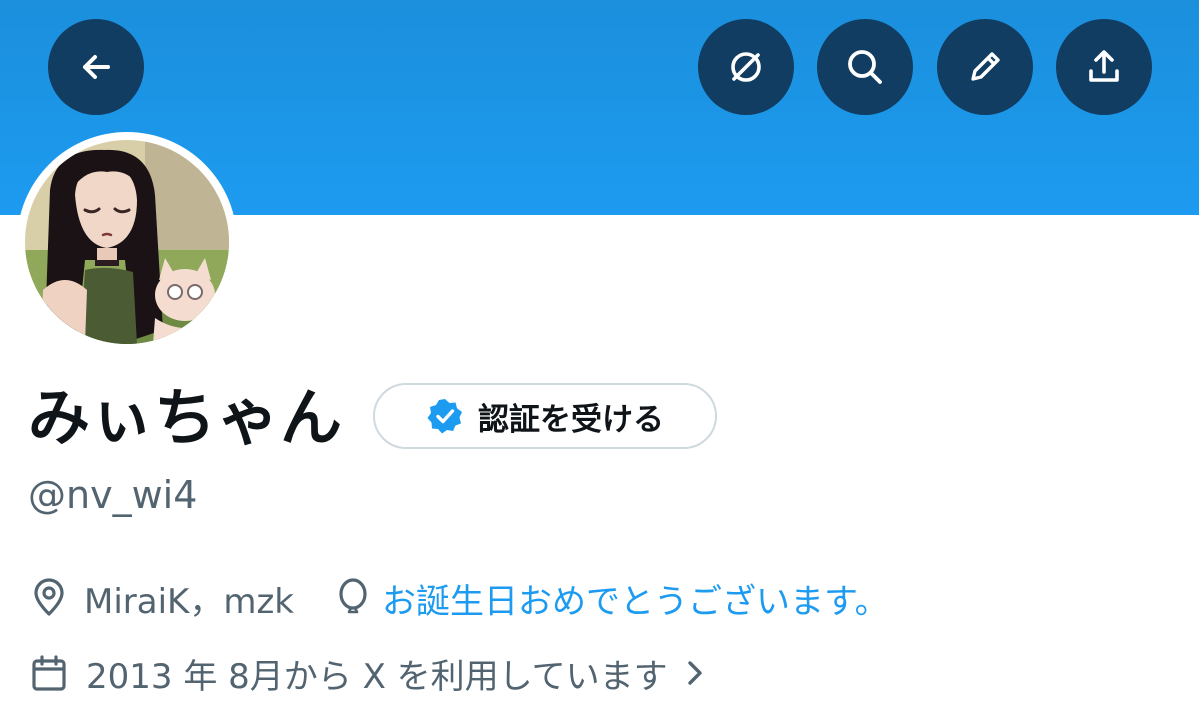 This screenshot has height=718, width=1199. I want to click on avatar, so click(127, 242).